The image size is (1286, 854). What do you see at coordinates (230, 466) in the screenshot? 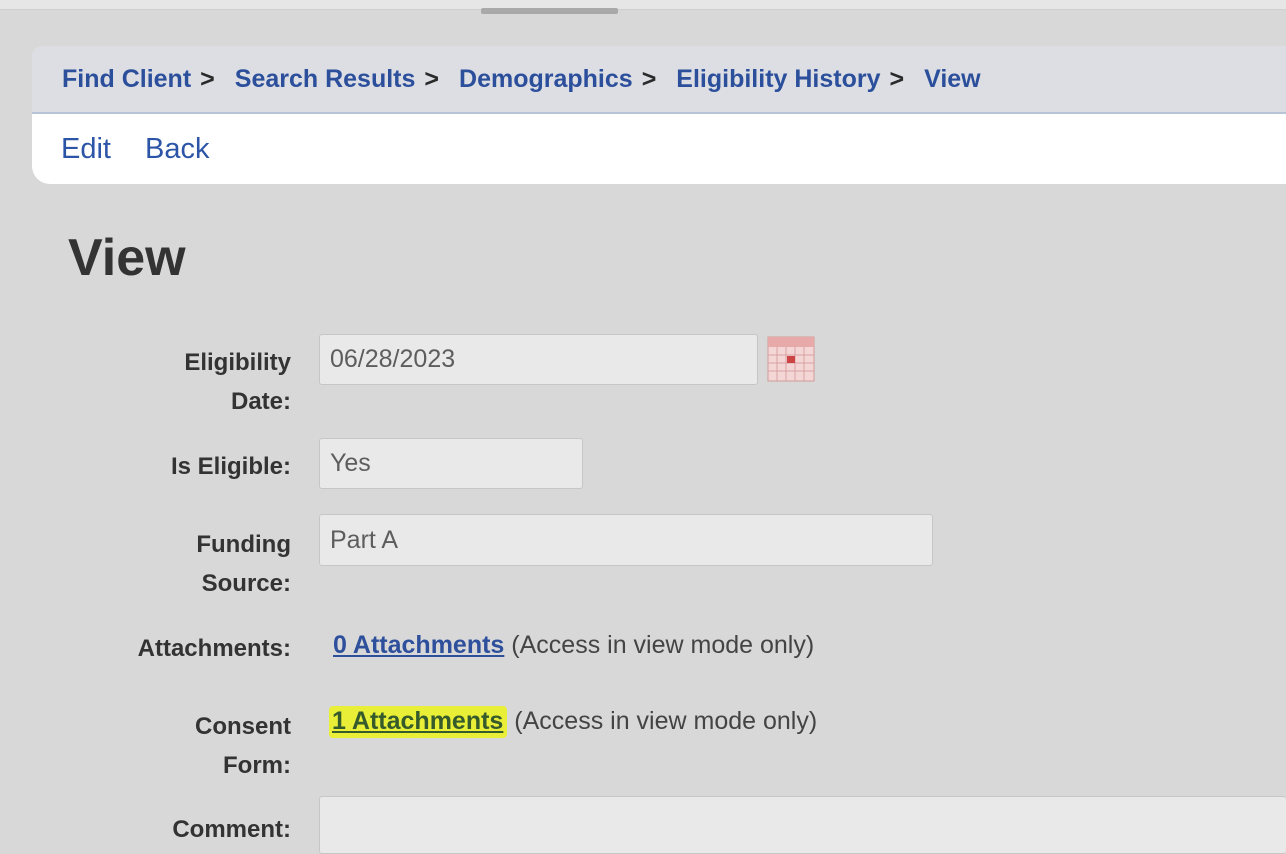
I see `is-eligible-label: Is Eligible:` at bounding box center [230, 466].